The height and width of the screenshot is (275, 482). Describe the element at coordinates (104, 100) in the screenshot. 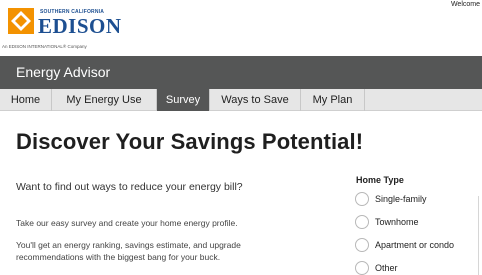

I see `tab-my-energy-use: My Energy Use` at that location.